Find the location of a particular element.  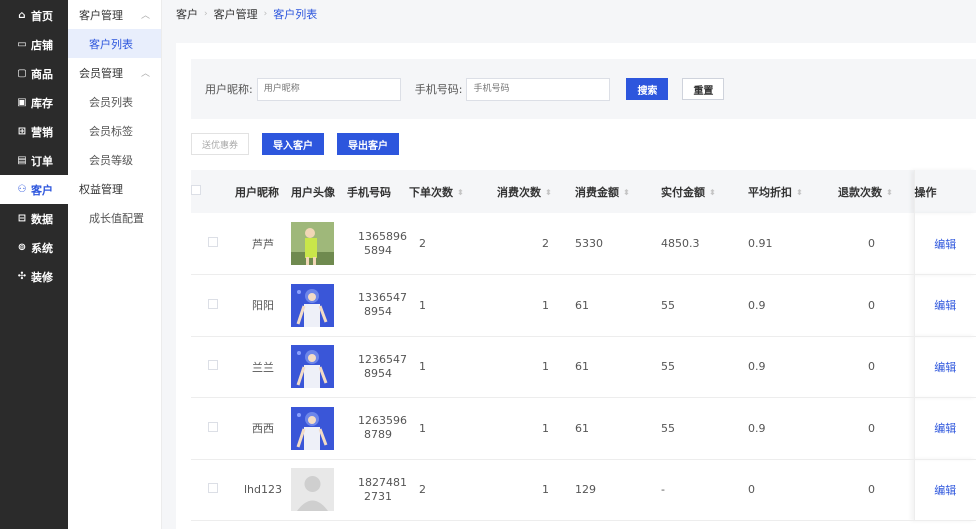

submenu-item-customer-list: 客户列表 is located at coordinates (114, 43).